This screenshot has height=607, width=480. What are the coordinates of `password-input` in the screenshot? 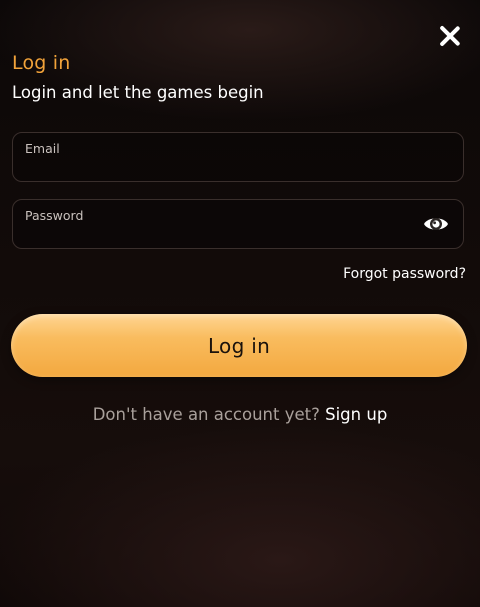 It's located at (220, 234).